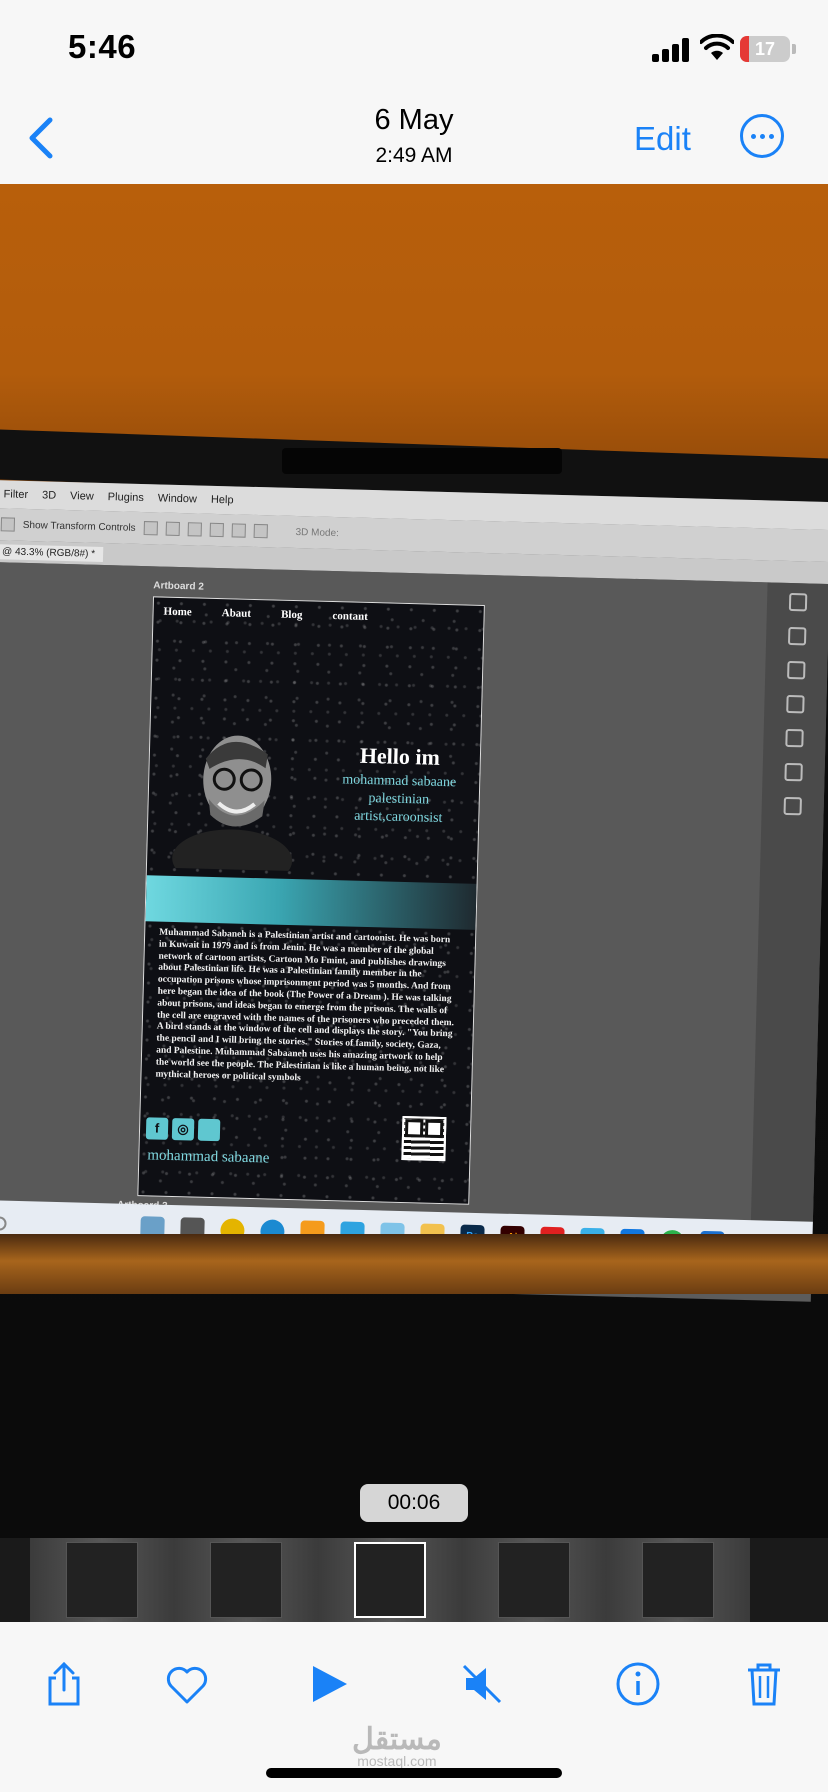  I want to click on wifi-icon, so click(717, 47).